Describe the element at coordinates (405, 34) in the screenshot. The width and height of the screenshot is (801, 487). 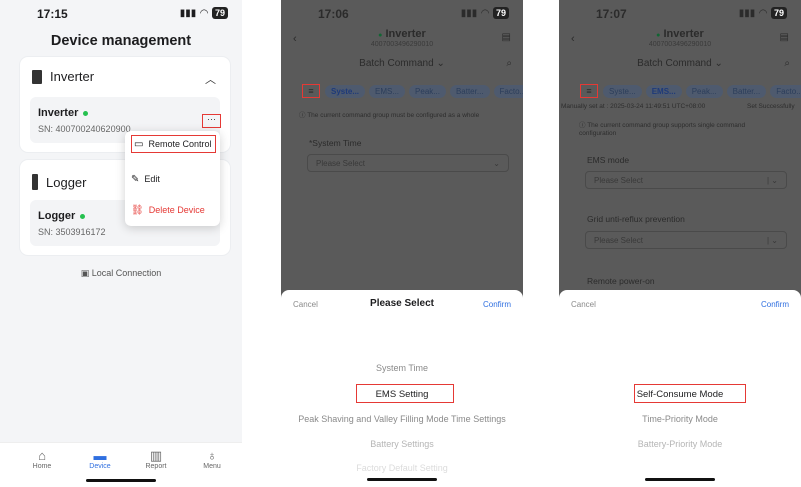
I see `nav-title-text: Inverter` at that location.